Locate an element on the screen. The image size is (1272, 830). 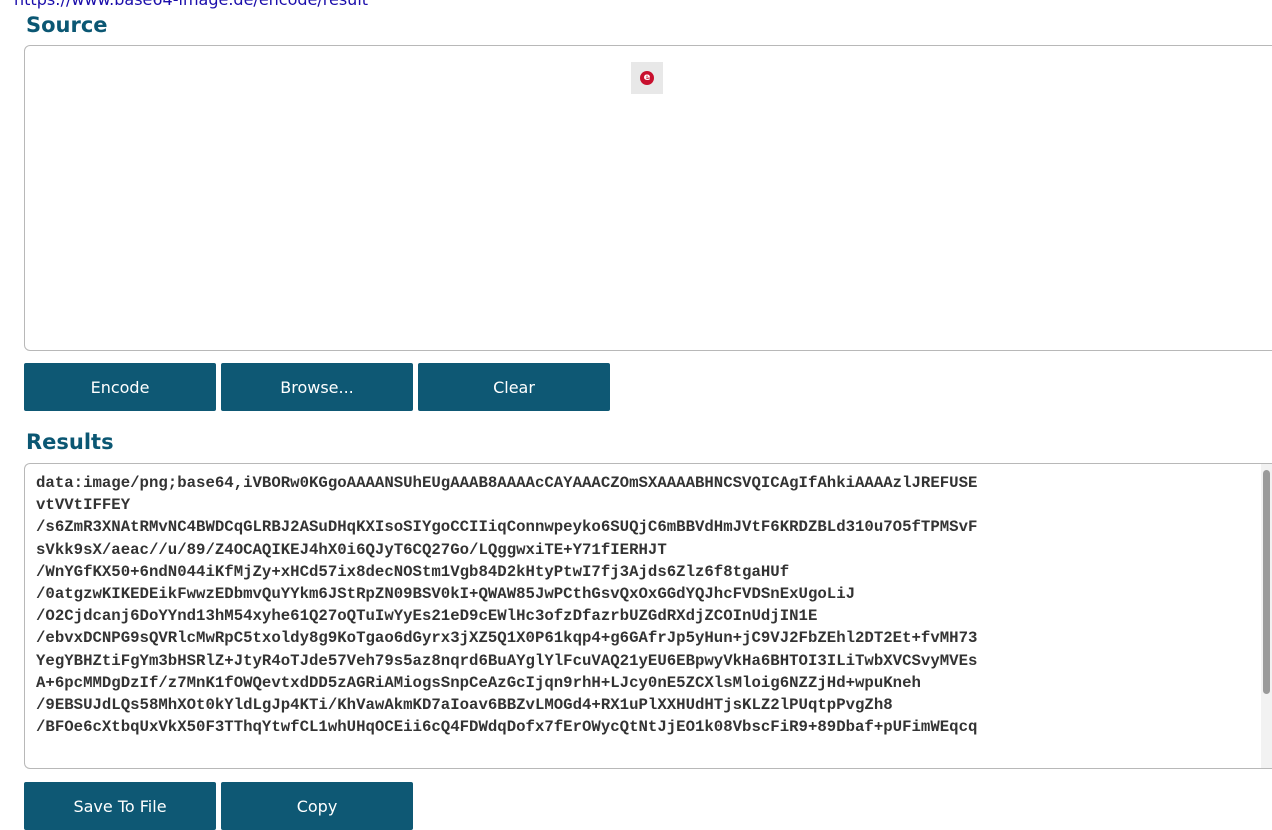
clear-button: Clear is located at coordinates (514, 387).